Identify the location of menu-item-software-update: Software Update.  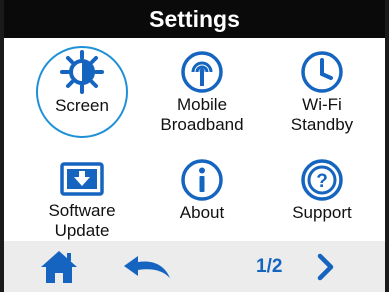
(82, 200).